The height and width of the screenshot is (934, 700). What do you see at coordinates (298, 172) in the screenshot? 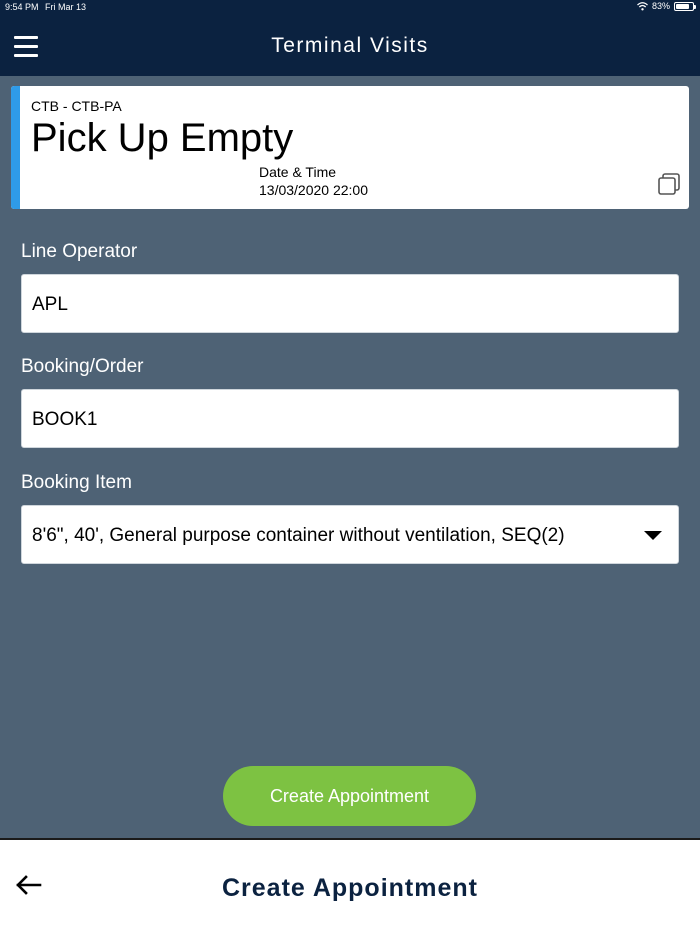
I see `datetime-label: Date & Time` at bounding box center [298, 172].